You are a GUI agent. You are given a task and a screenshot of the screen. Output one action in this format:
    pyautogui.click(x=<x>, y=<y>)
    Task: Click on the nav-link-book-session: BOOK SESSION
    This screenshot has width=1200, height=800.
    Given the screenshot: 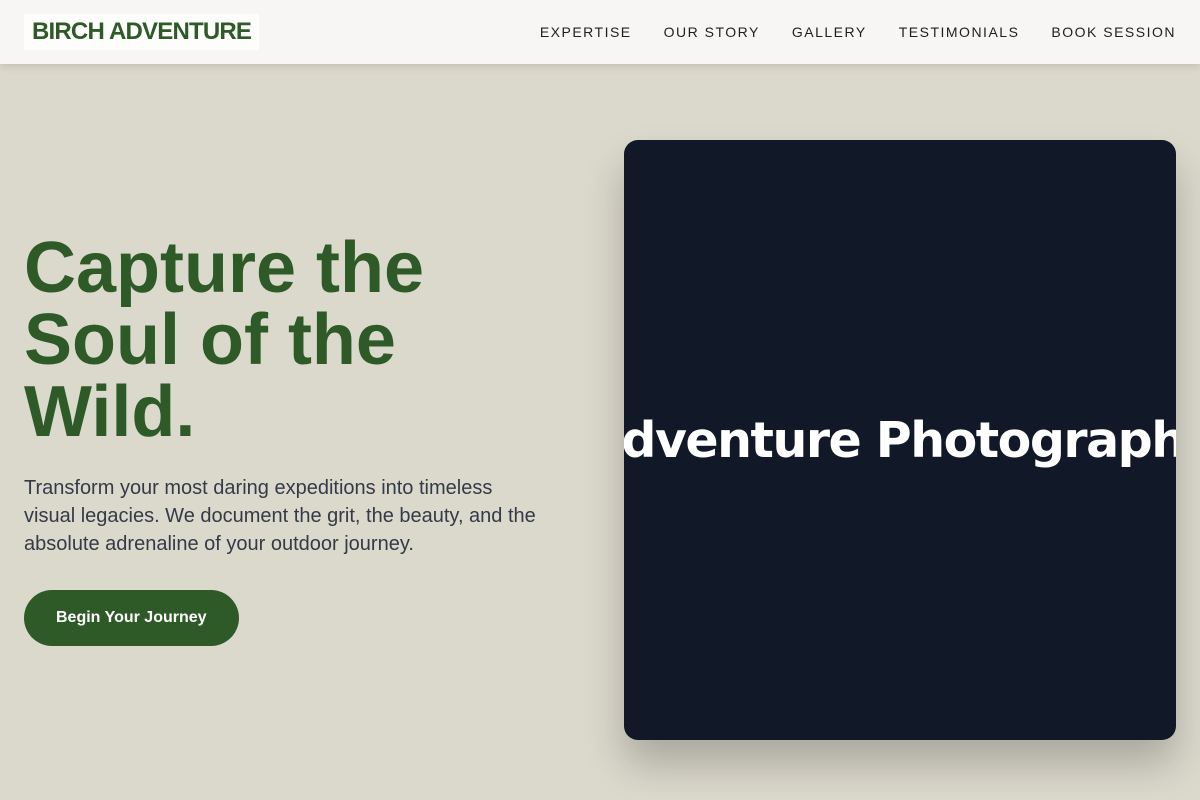 What is the action you would take?
    pyautogui.click(x=1113, y=32)
    